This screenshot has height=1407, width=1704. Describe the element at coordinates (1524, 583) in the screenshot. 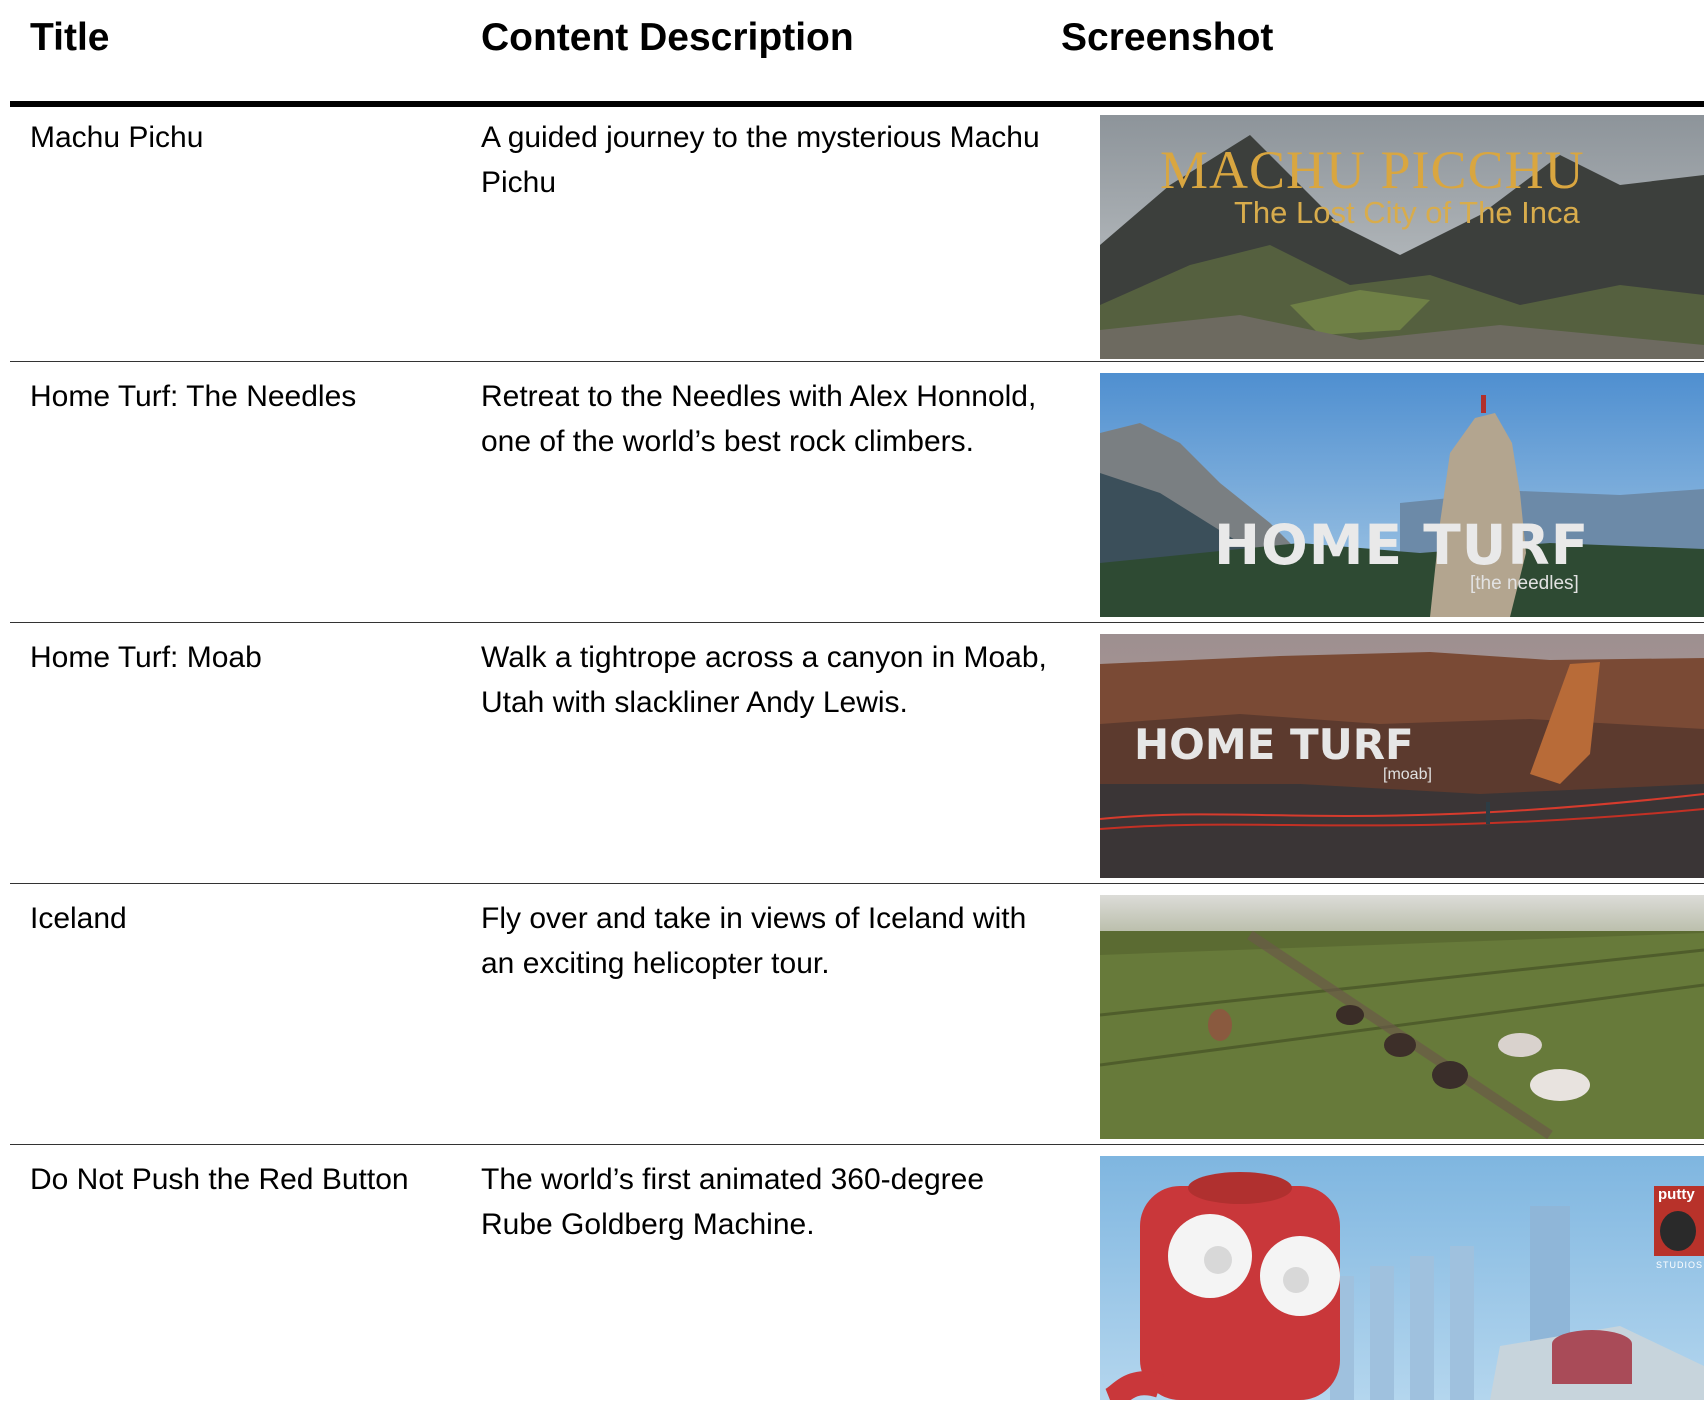

I see `thumbnail-subtitle-text: [the needles]` at that location.